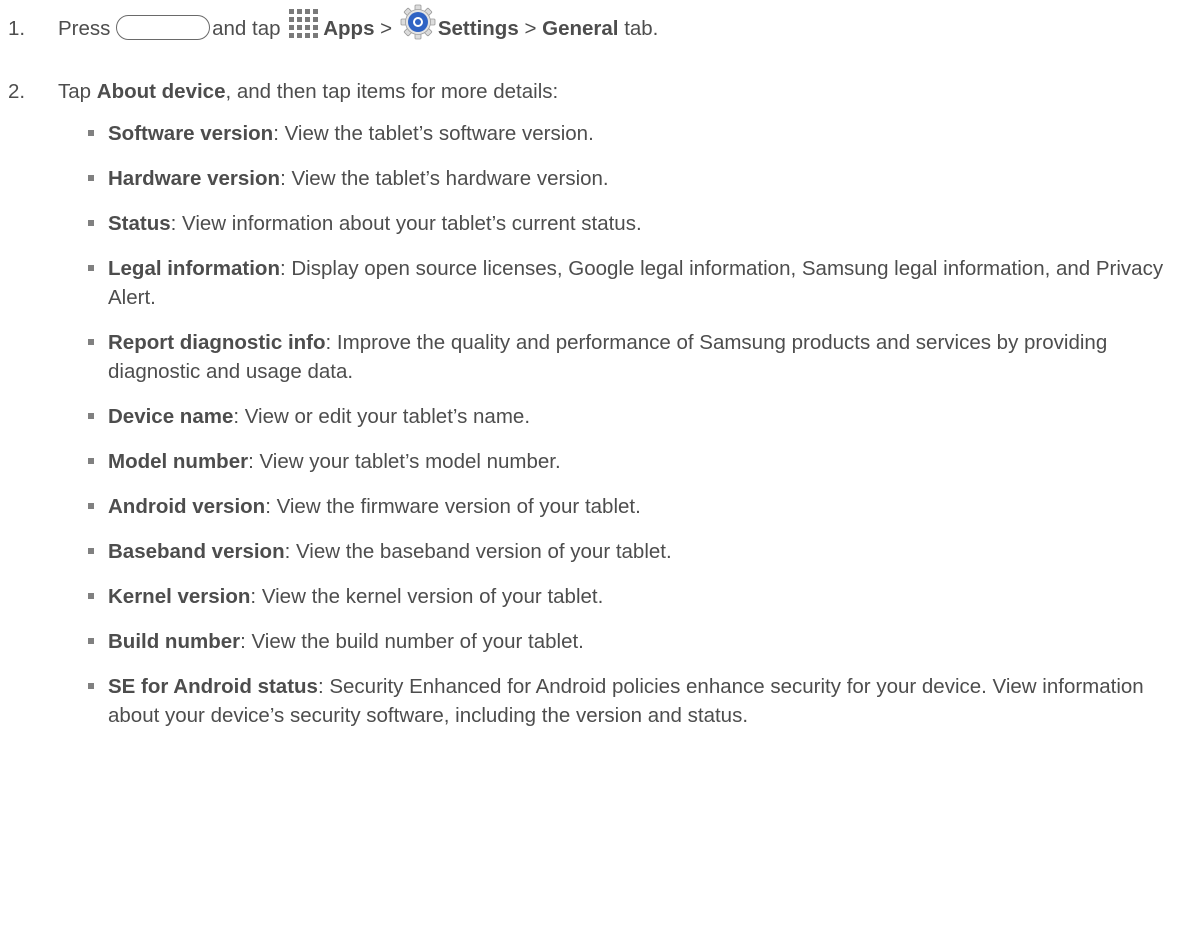 Image resolution: width=1192 pixels, height=937 pixels. I want to click on item-term: Report diagnostic info, so click(217, 342).